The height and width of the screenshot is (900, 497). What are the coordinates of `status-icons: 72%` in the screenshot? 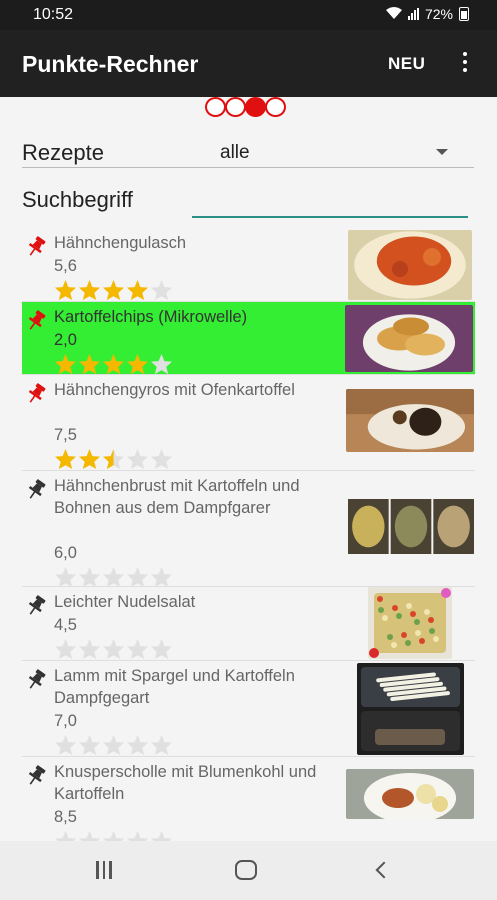 It's located at (427, 14).